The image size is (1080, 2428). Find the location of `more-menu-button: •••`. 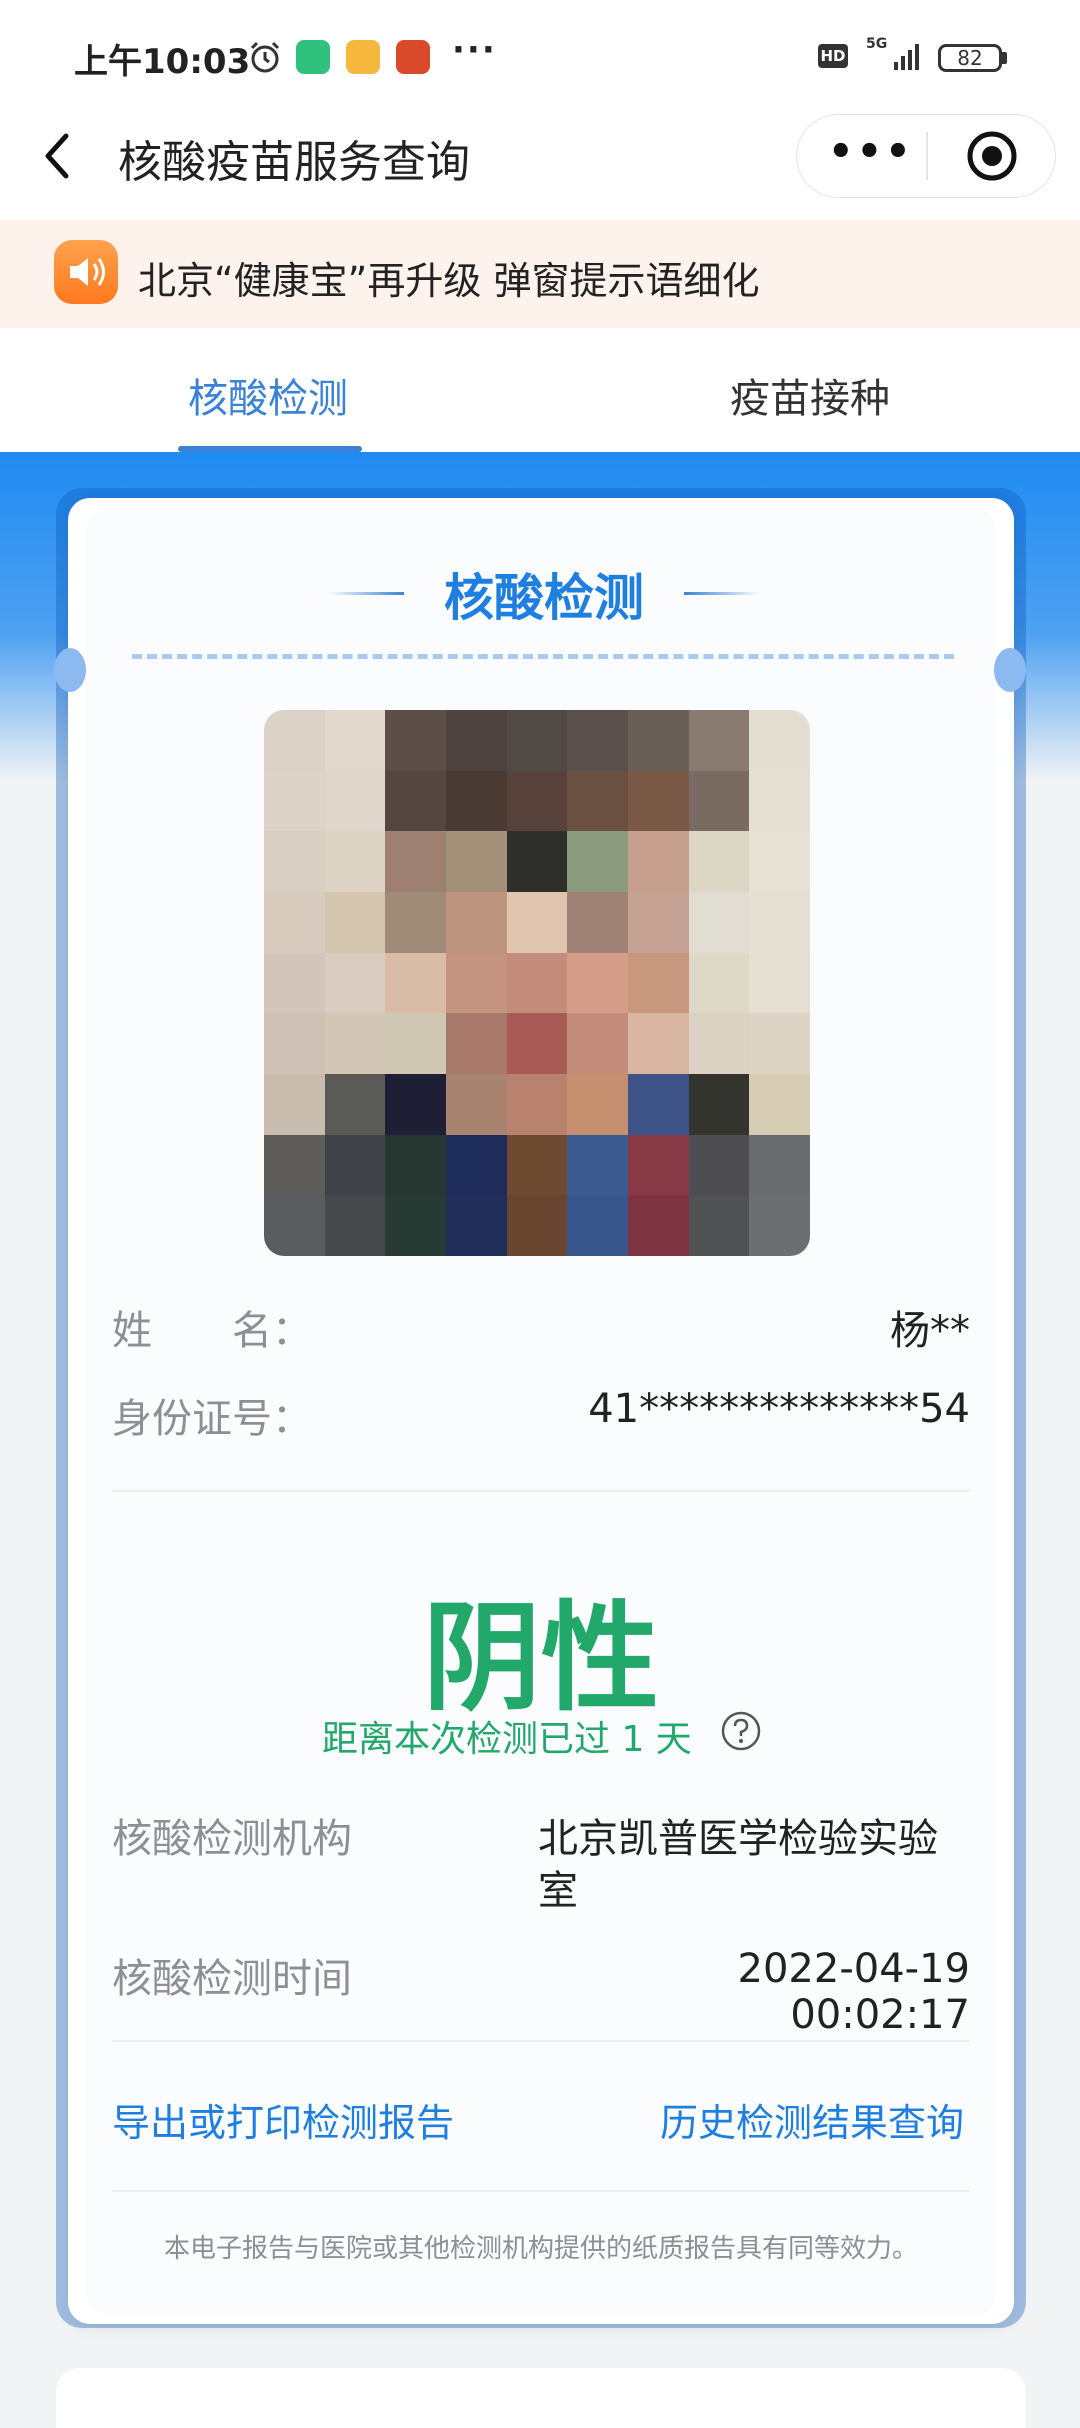

more-menu-button: ••• is located at coordinates (869, 155).